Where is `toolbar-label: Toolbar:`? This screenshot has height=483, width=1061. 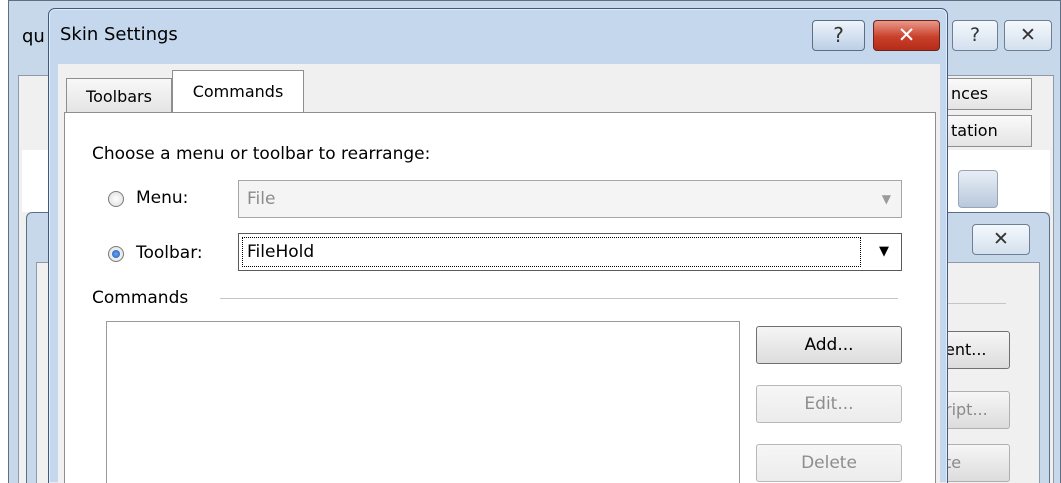 toolbar-label: Toolbar: is located at coordinates (169, 253).